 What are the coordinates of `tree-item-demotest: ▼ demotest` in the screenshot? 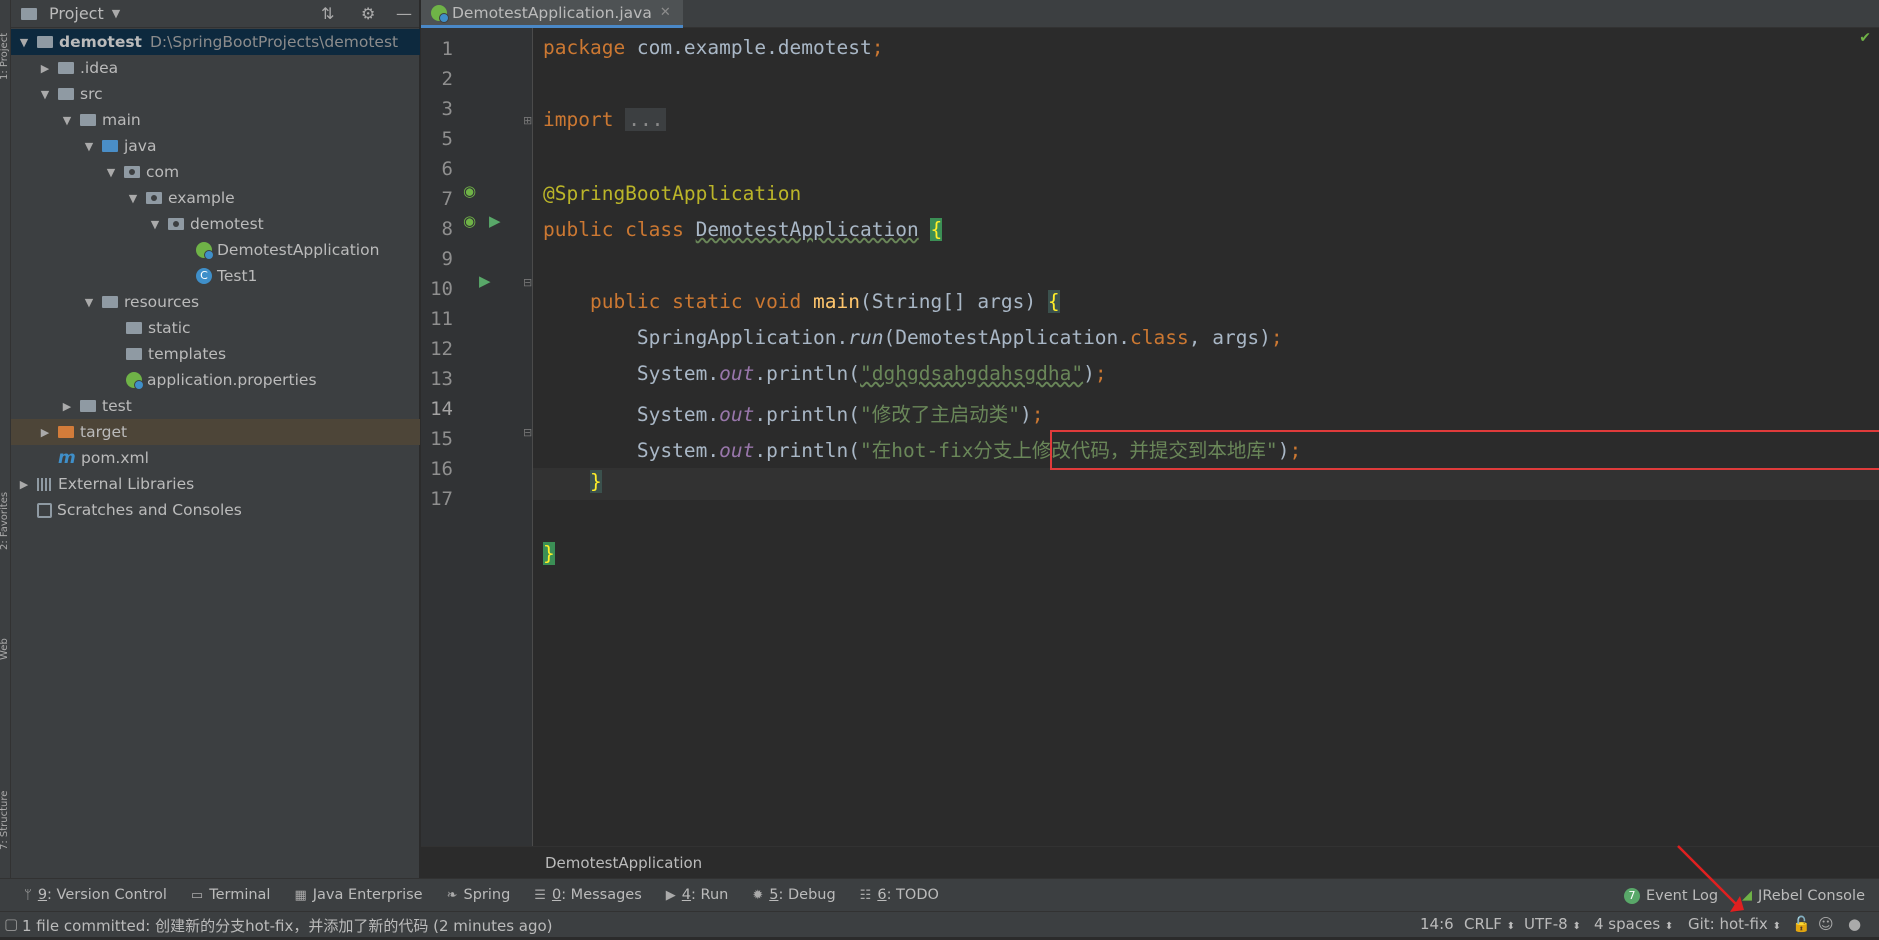 It's located at (215, 224).